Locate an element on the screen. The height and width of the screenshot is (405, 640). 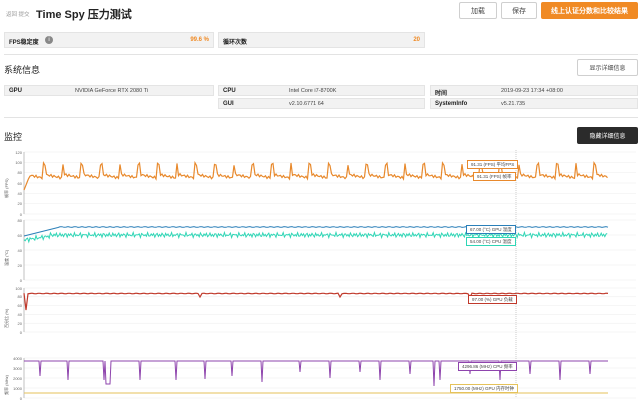
cpu-freq-line is located at coordinates (316, 373).